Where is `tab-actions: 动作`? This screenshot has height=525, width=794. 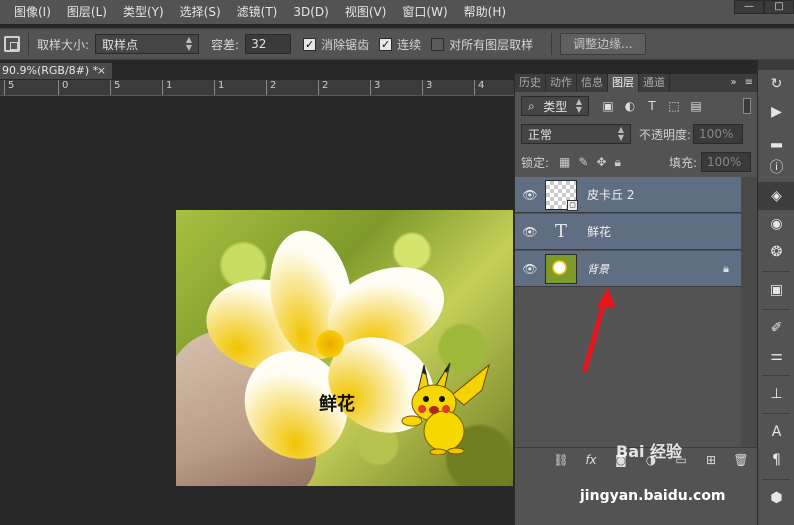
tab-actions: 动作 is located at coordinates (561, 83).